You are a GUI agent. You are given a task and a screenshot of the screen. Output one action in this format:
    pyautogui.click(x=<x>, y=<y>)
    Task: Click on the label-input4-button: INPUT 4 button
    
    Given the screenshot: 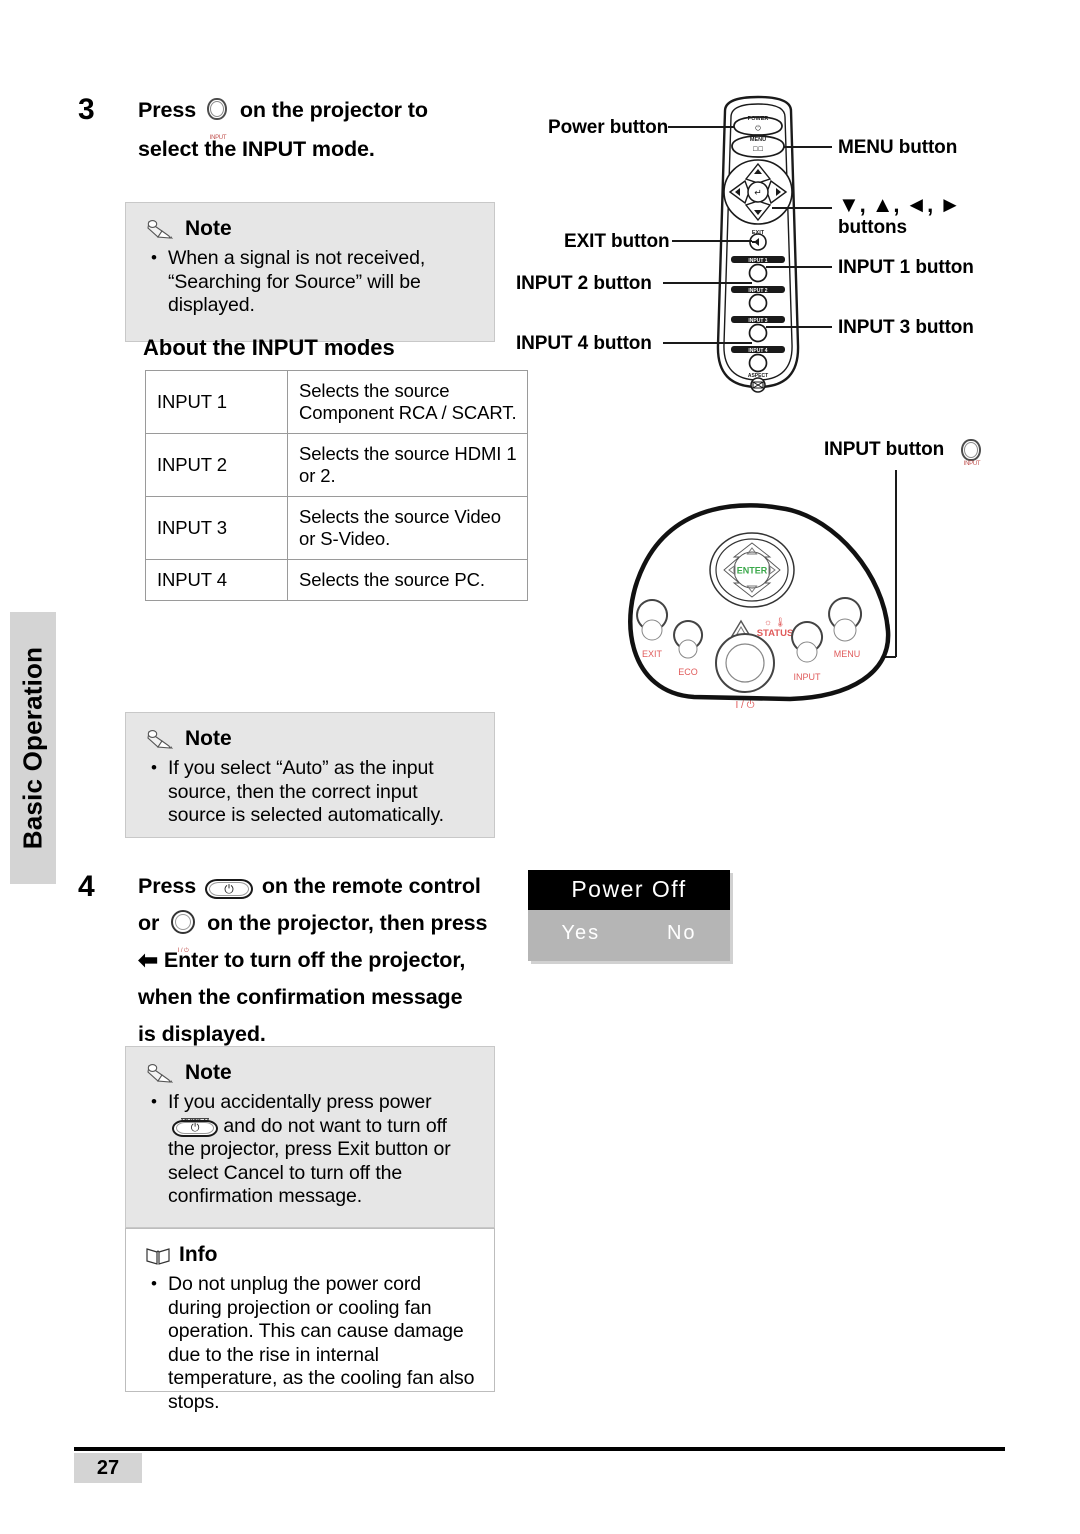 What is the action you would take?
    pyautogui.click(x=584, y=343)
    